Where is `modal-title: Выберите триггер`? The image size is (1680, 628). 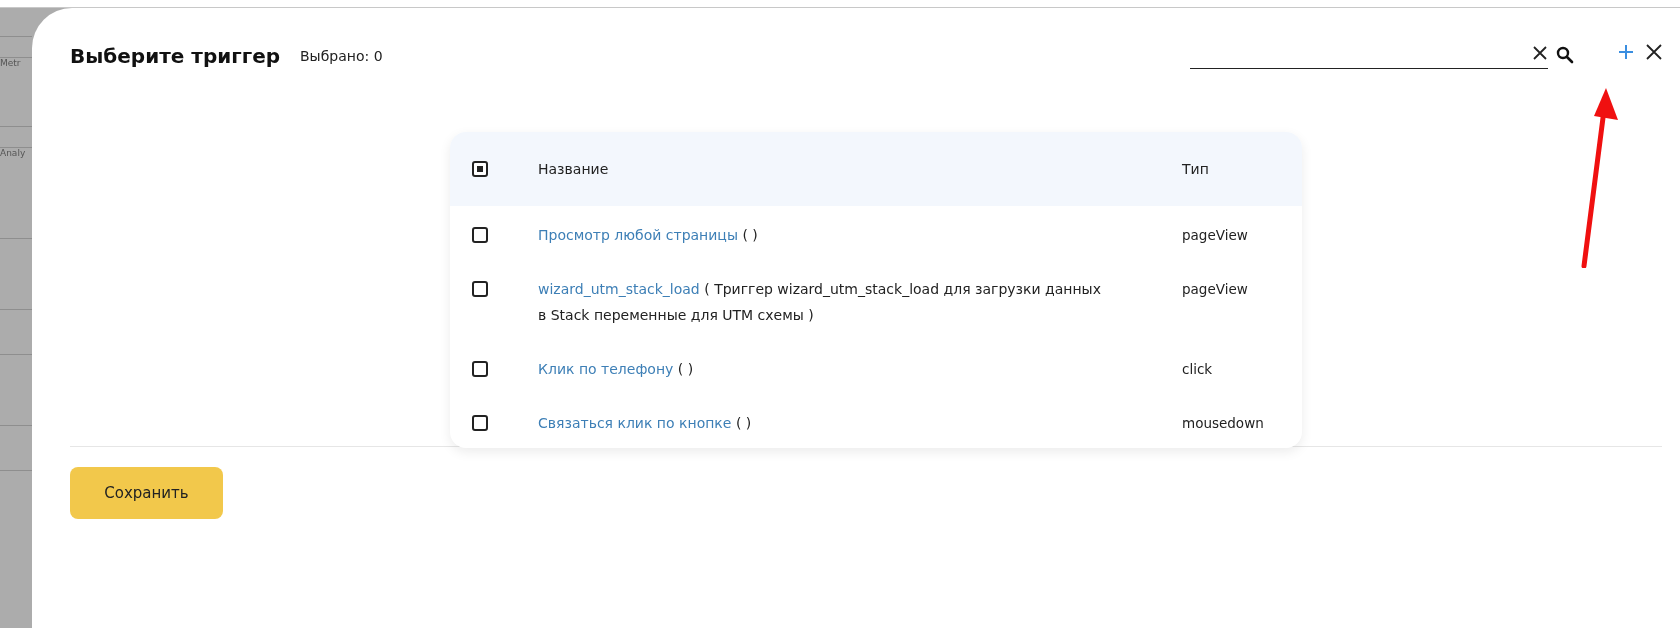
modal-title: Выберите триггер is located at coordinates (175, 56).